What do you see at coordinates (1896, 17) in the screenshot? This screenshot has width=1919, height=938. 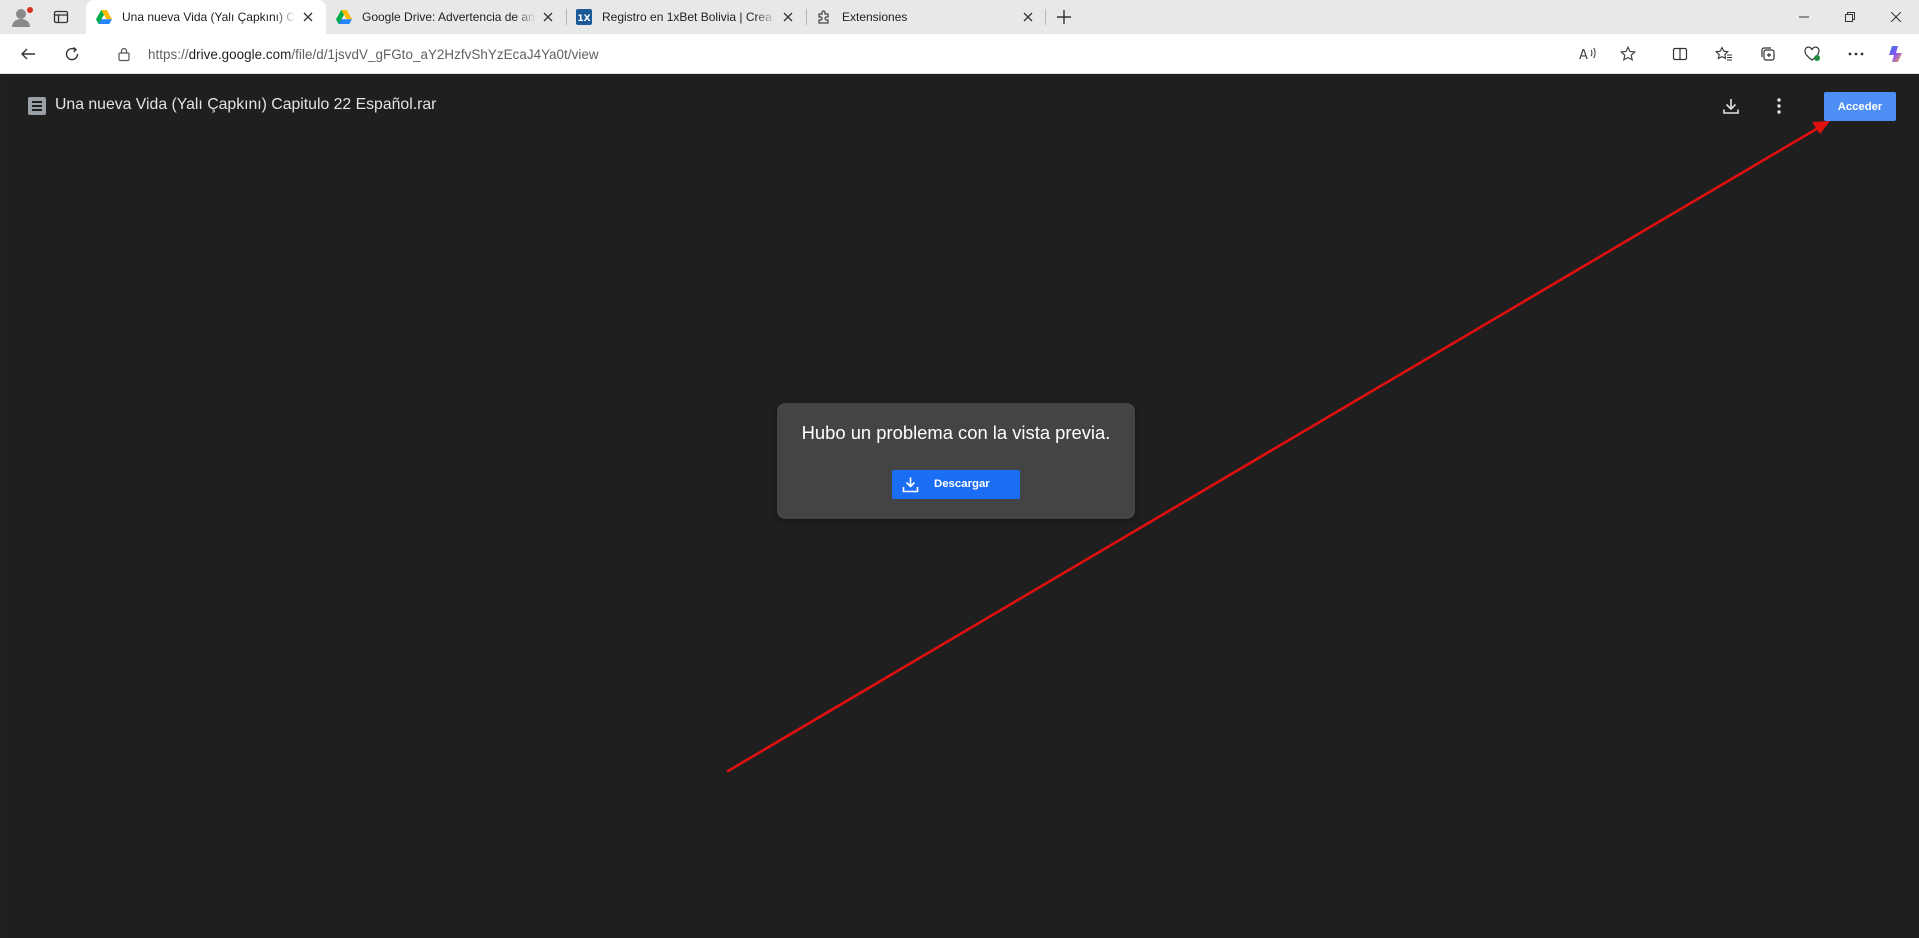 I see `close-window-icon` at bounding box center [1896, 17].